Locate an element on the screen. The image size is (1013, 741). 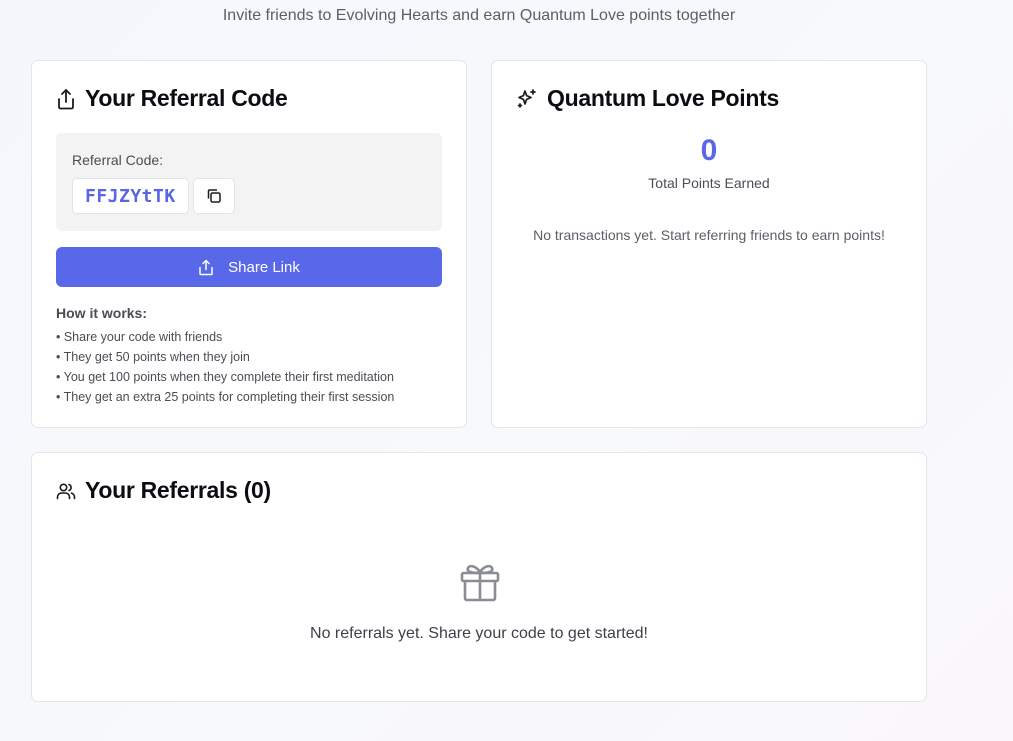
points-card-header: Quantum Love Points is located at coordinates (647, 98).